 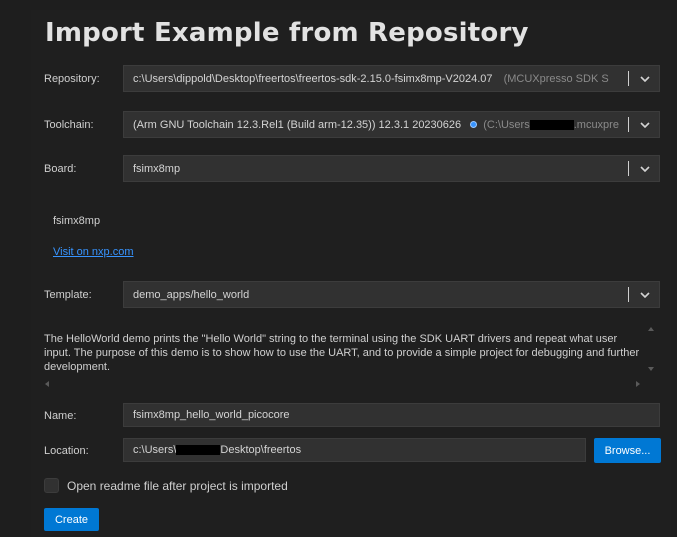 I want to click on location-suffix: Desktop\freertos, so click(x=261, y=450).